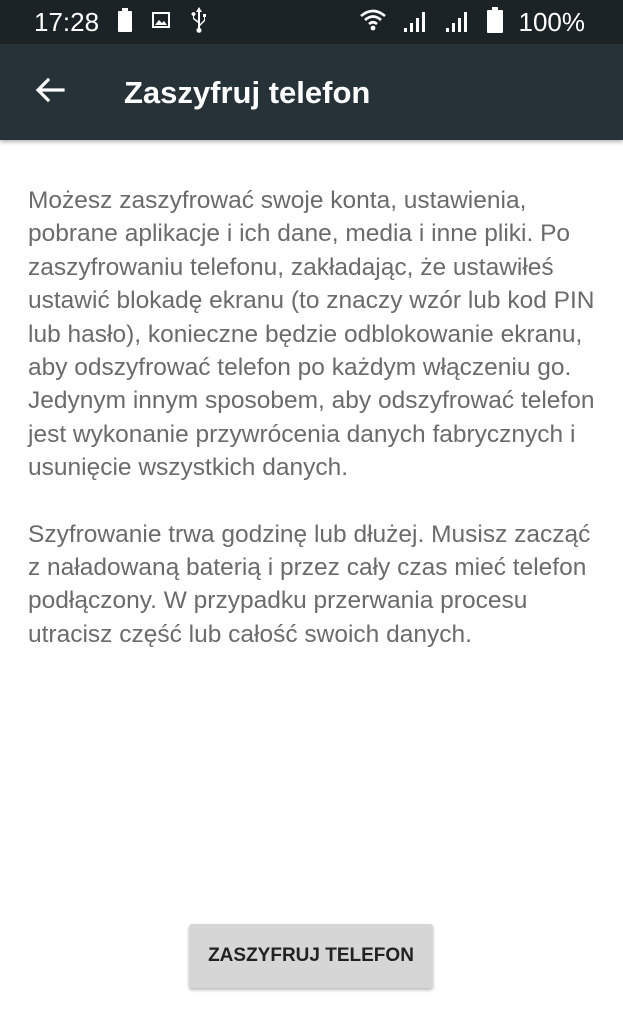 The height and width of the screenshot is (1024, 623). What do you see at coordinates (373, 22) in the screenshot?
I see `wifi-icon` at bounding box center [373, 22].